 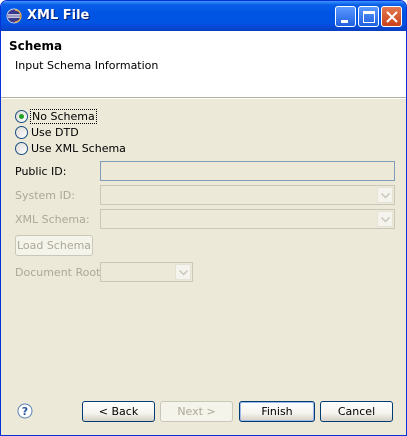 What do you see at coordinates (196, 411) in the screenshot?
I see `next-button: Next >` at bounding box center [196, 411].